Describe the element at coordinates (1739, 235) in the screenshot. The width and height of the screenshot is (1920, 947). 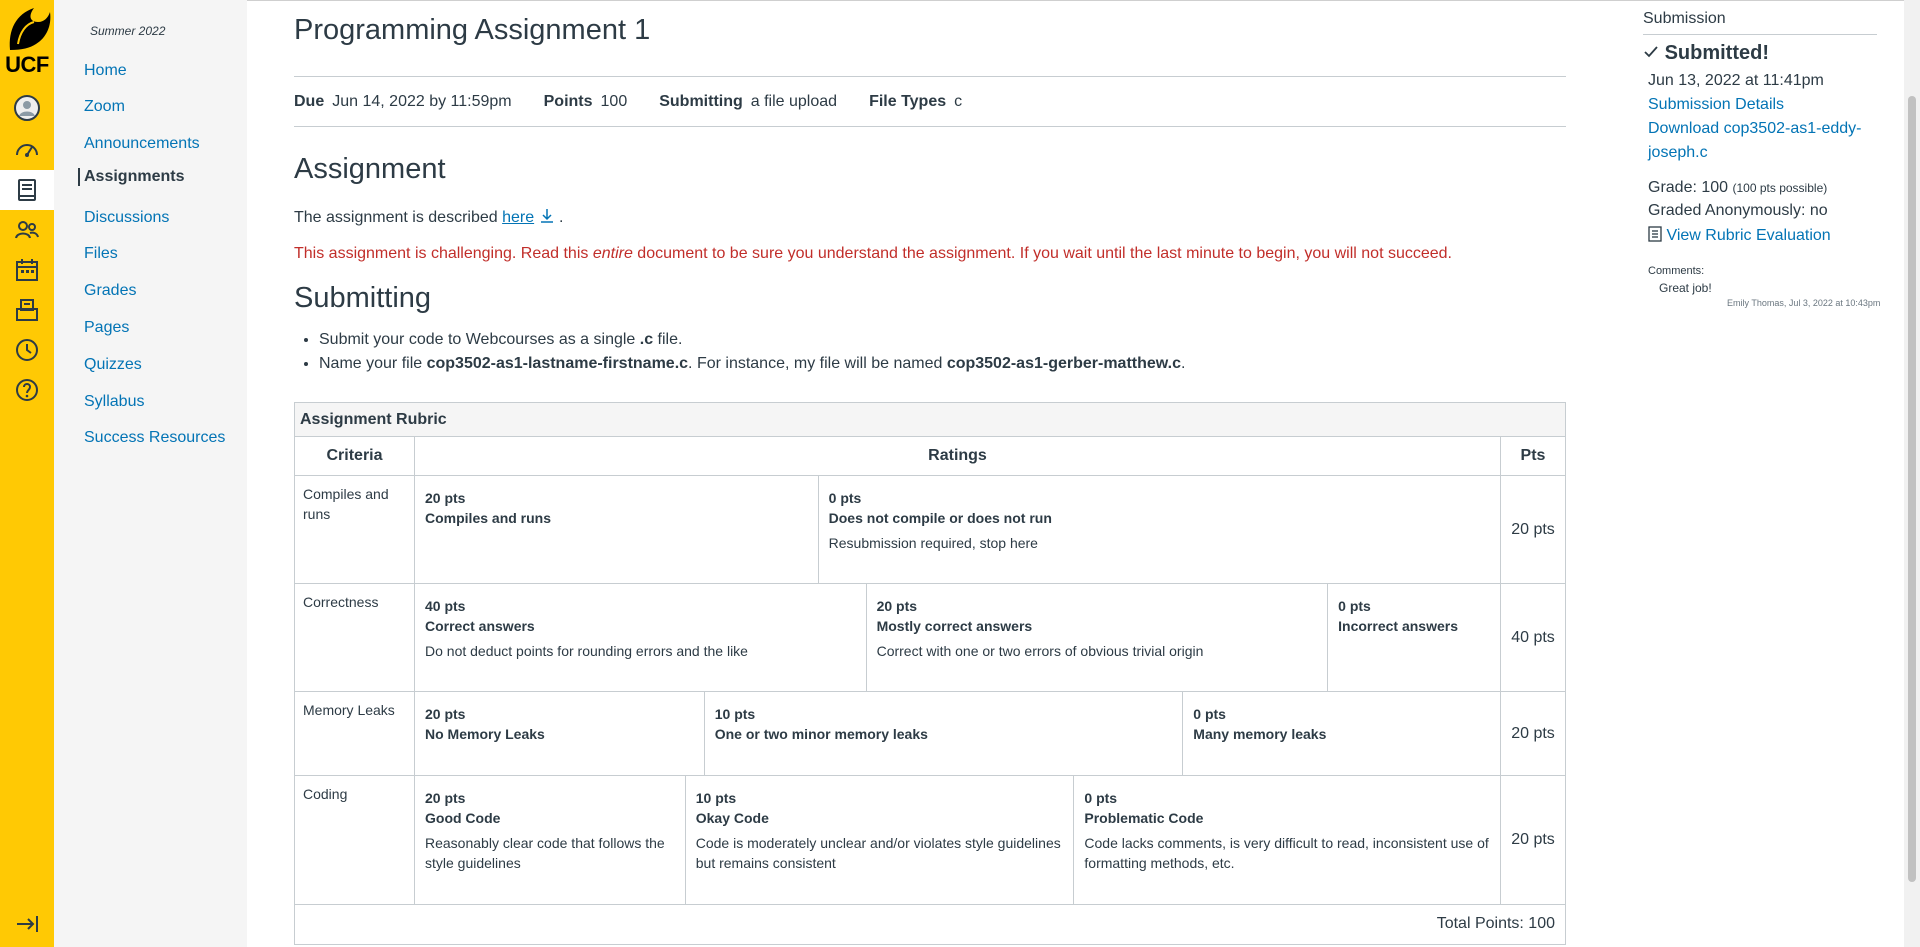
I see `view-rubric-evaluation-link: View Rubric Evaluation` at that location.